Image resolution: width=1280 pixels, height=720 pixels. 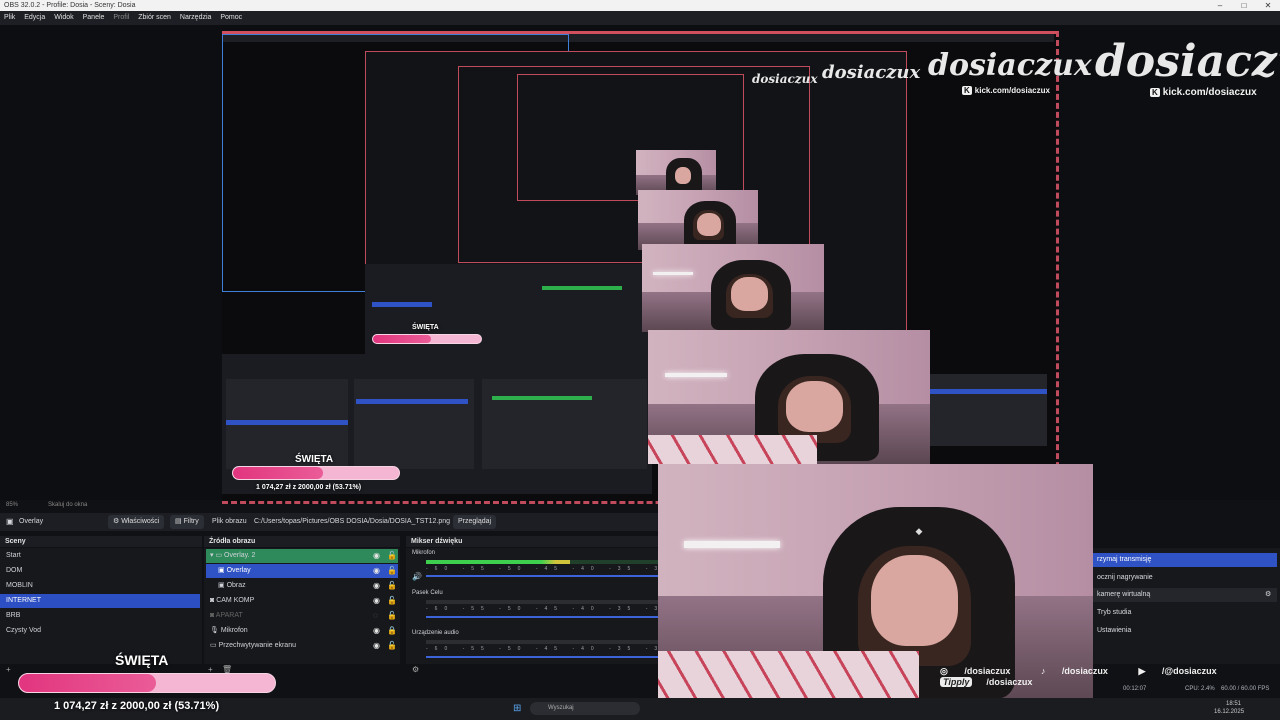 What do you see at coordinates (417, 576) in the screenshot?
I see `speaker-icon: 🔊` at bounding box center [417, 576].